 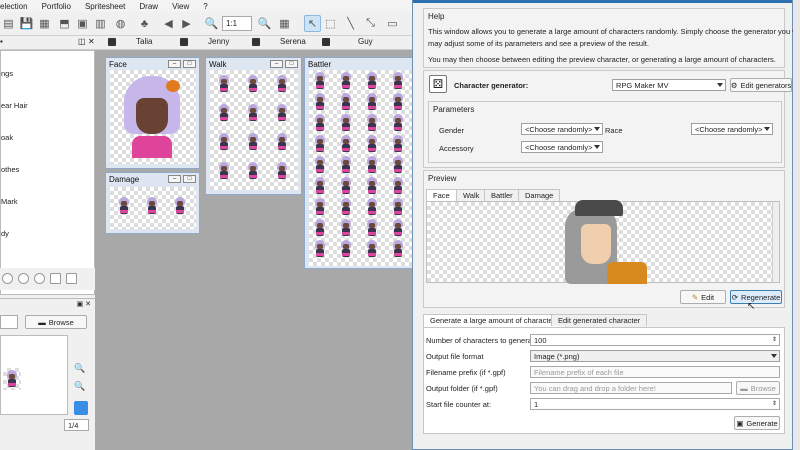 I want to click on new-icon: ▤, so click(x=8, y=23).